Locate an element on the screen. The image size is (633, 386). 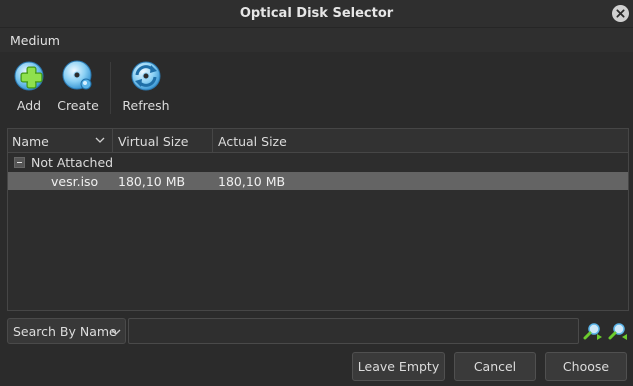
search-mode-select: Search By Name is located at coordinates (66, 331).